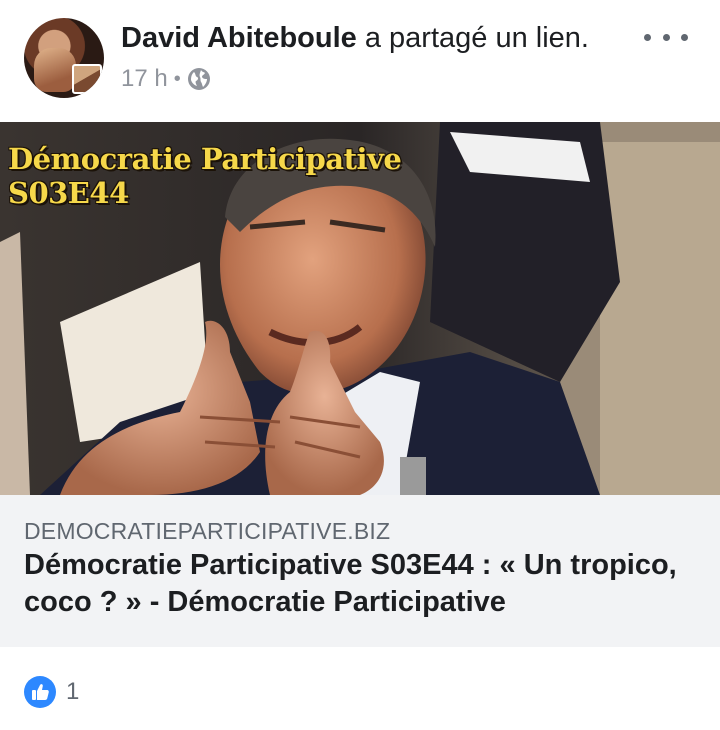 The image size is (720, 730). I want to click on author-action: a partagé un lien., so click(476, 38).